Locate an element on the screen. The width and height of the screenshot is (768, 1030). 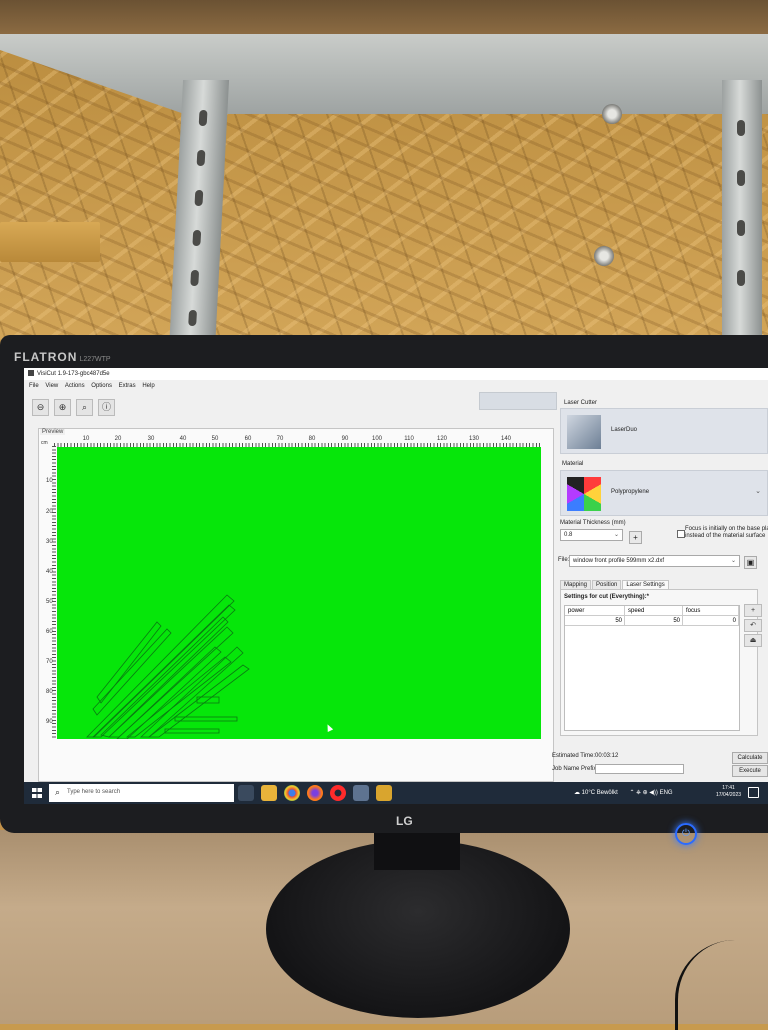
windows-start-icon is located at coordinates (37, 793).